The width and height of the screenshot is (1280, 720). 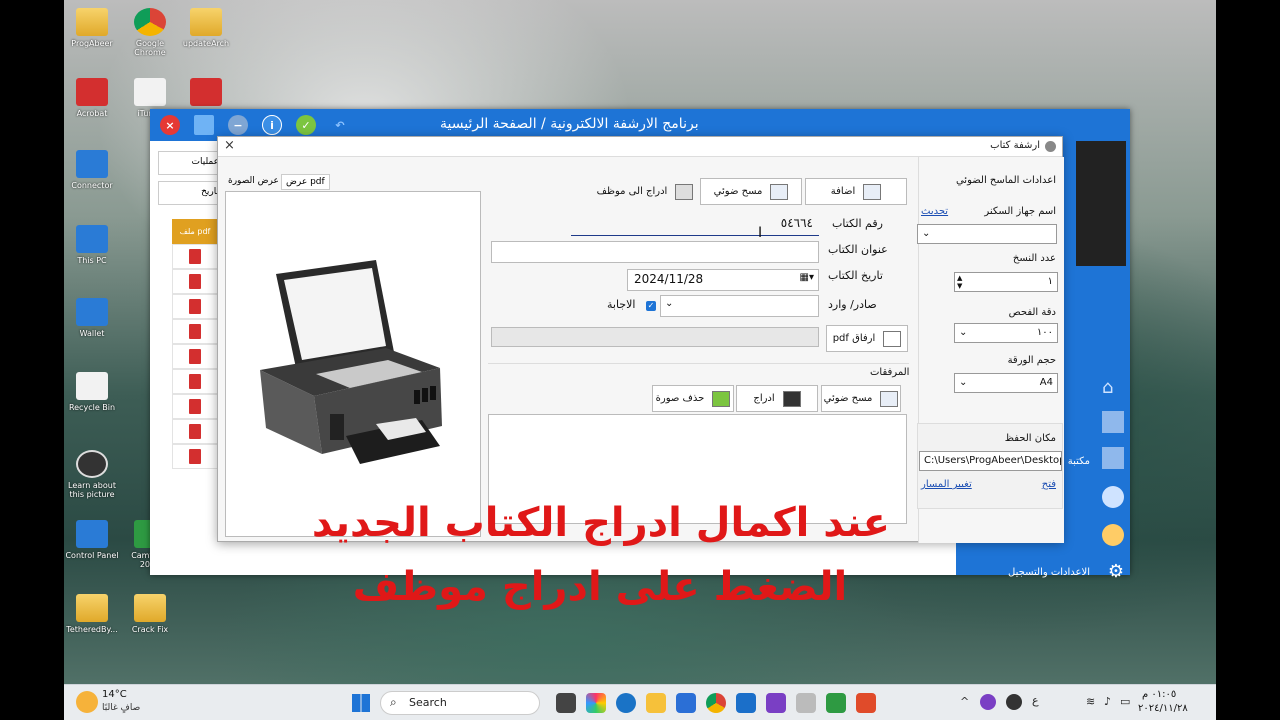 I want to click on book-number-input: ٥٤٦٦٤, so click(x=695, y=225).